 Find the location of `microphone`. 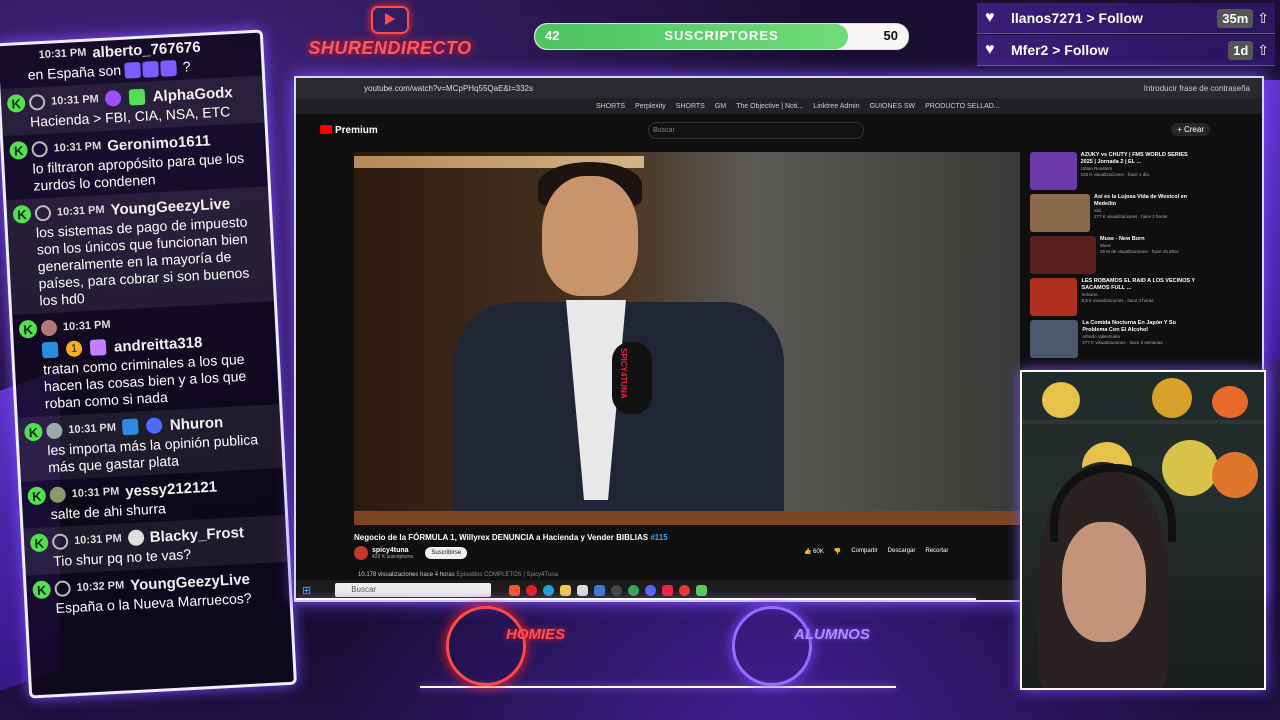

microphone is located at coordinates (632, 378).